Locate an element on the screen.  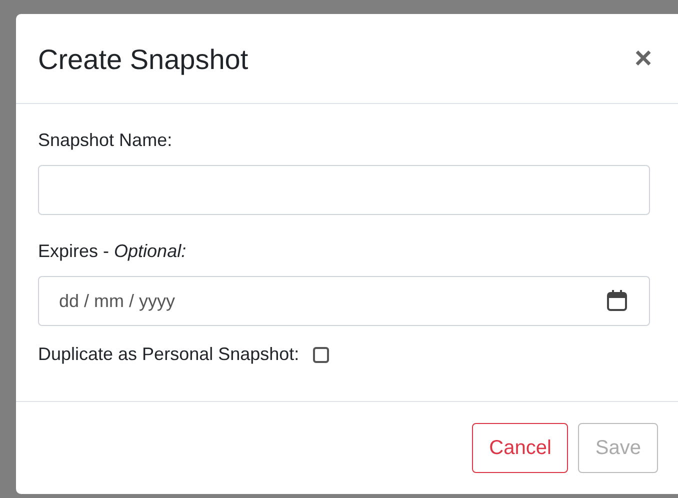
close-button: × is located at coordinates (643, 59).